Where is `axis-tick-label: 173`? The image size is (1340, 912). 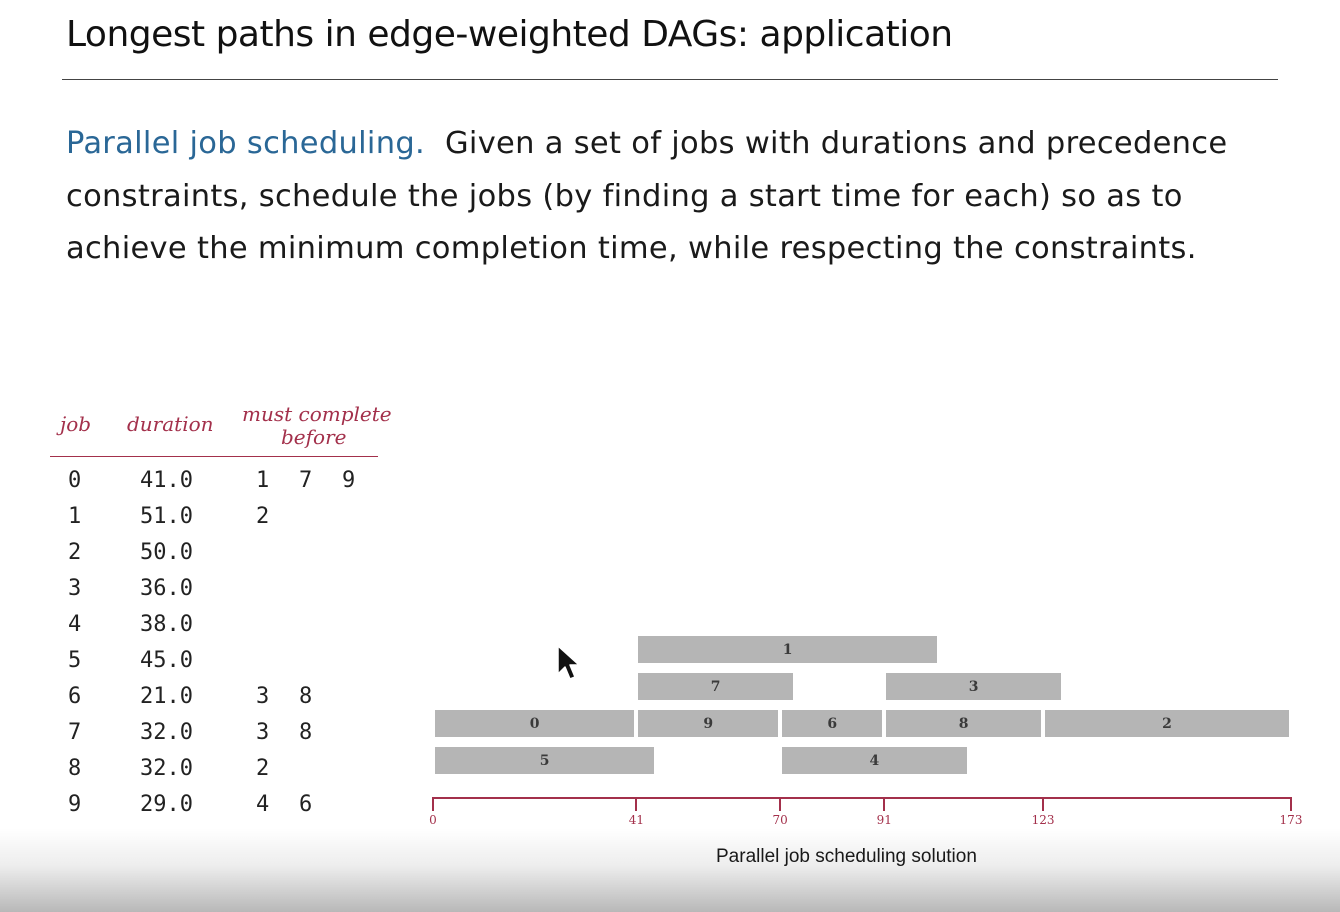
axis-tick-label: 173 is located at coordinates (1291, 820).